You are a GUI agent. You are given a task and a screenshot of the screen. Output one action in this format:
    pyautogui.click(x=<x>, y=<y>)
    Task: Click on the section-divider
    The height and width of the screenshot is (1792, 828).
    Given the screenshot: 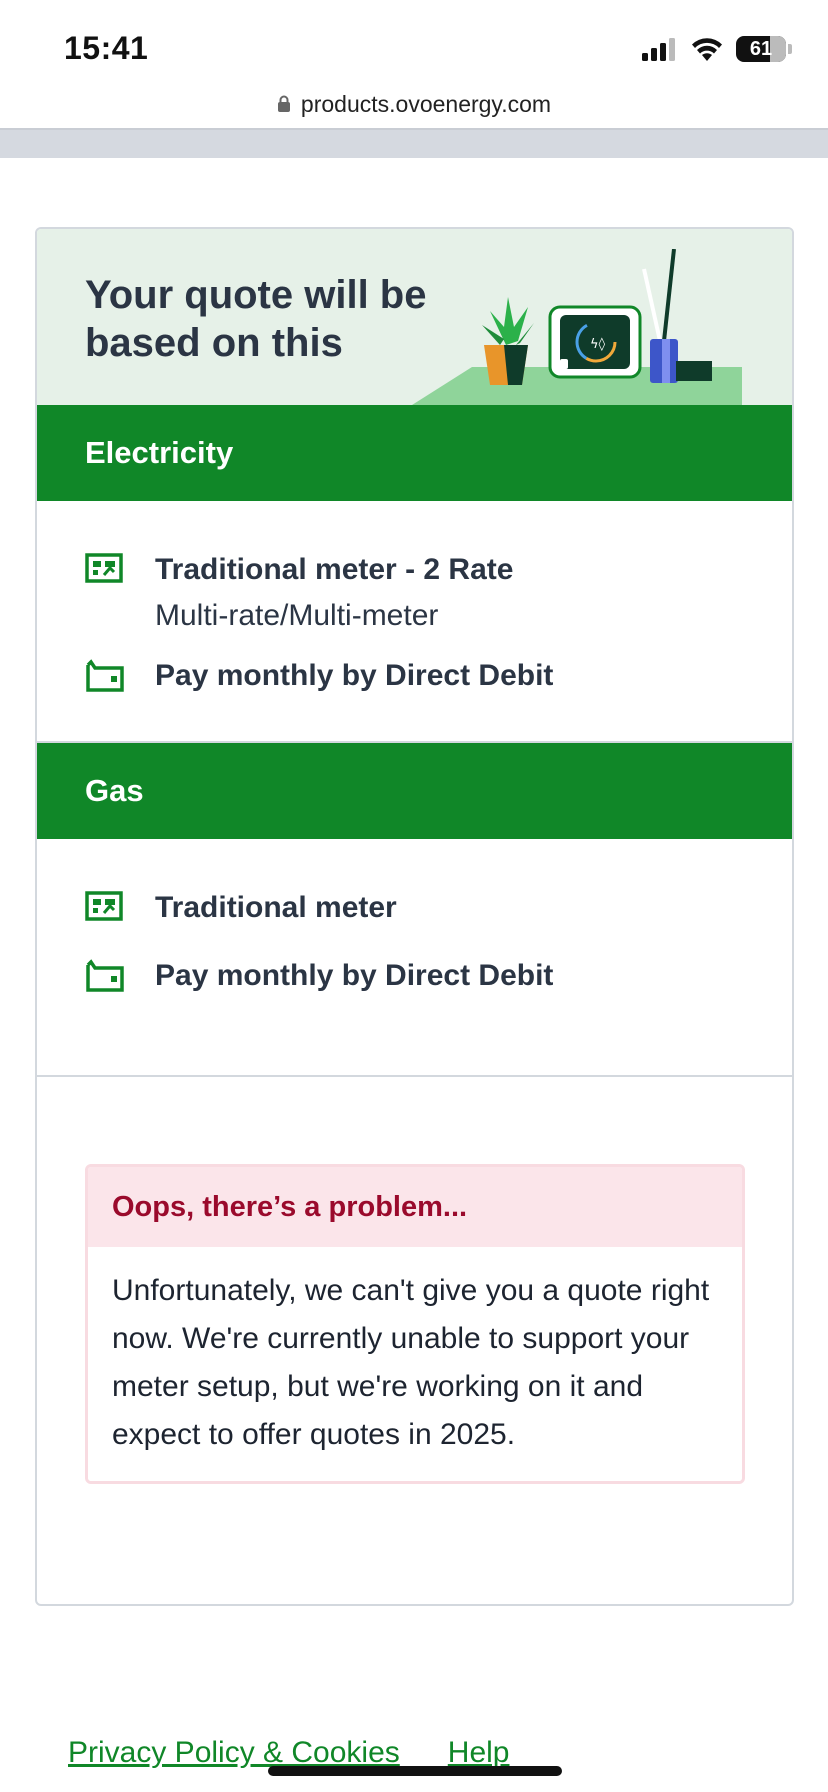 What is the action you would take?
    pyautogui.click(x=414, y=1076)
    